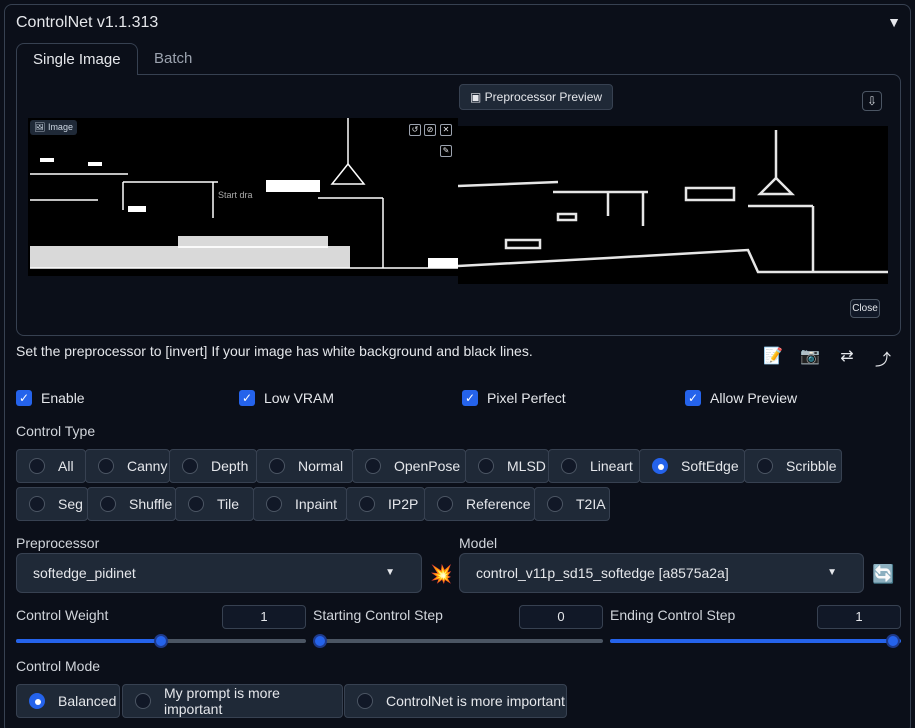 Image resolution: width=915 pixels, height=728 pixels. What do you see at coordinates (661, 573) in the screenshot?
I see `model-select: control_v11p_sd15_softedge [a8575a2a] ▼` at bounding box center [661, 573].